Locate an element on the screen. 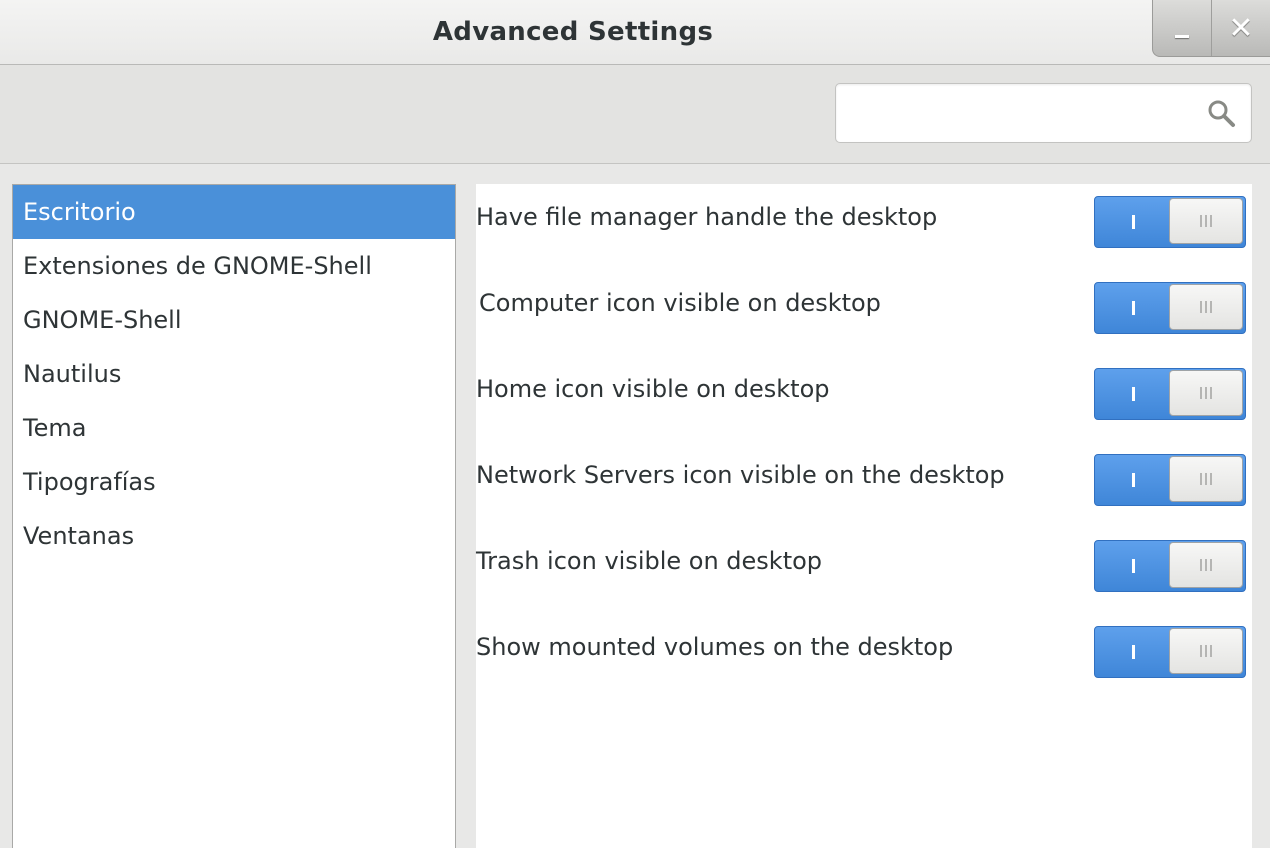  setting-label: Home icon visible on desktop is located at coordinates (653, 389).